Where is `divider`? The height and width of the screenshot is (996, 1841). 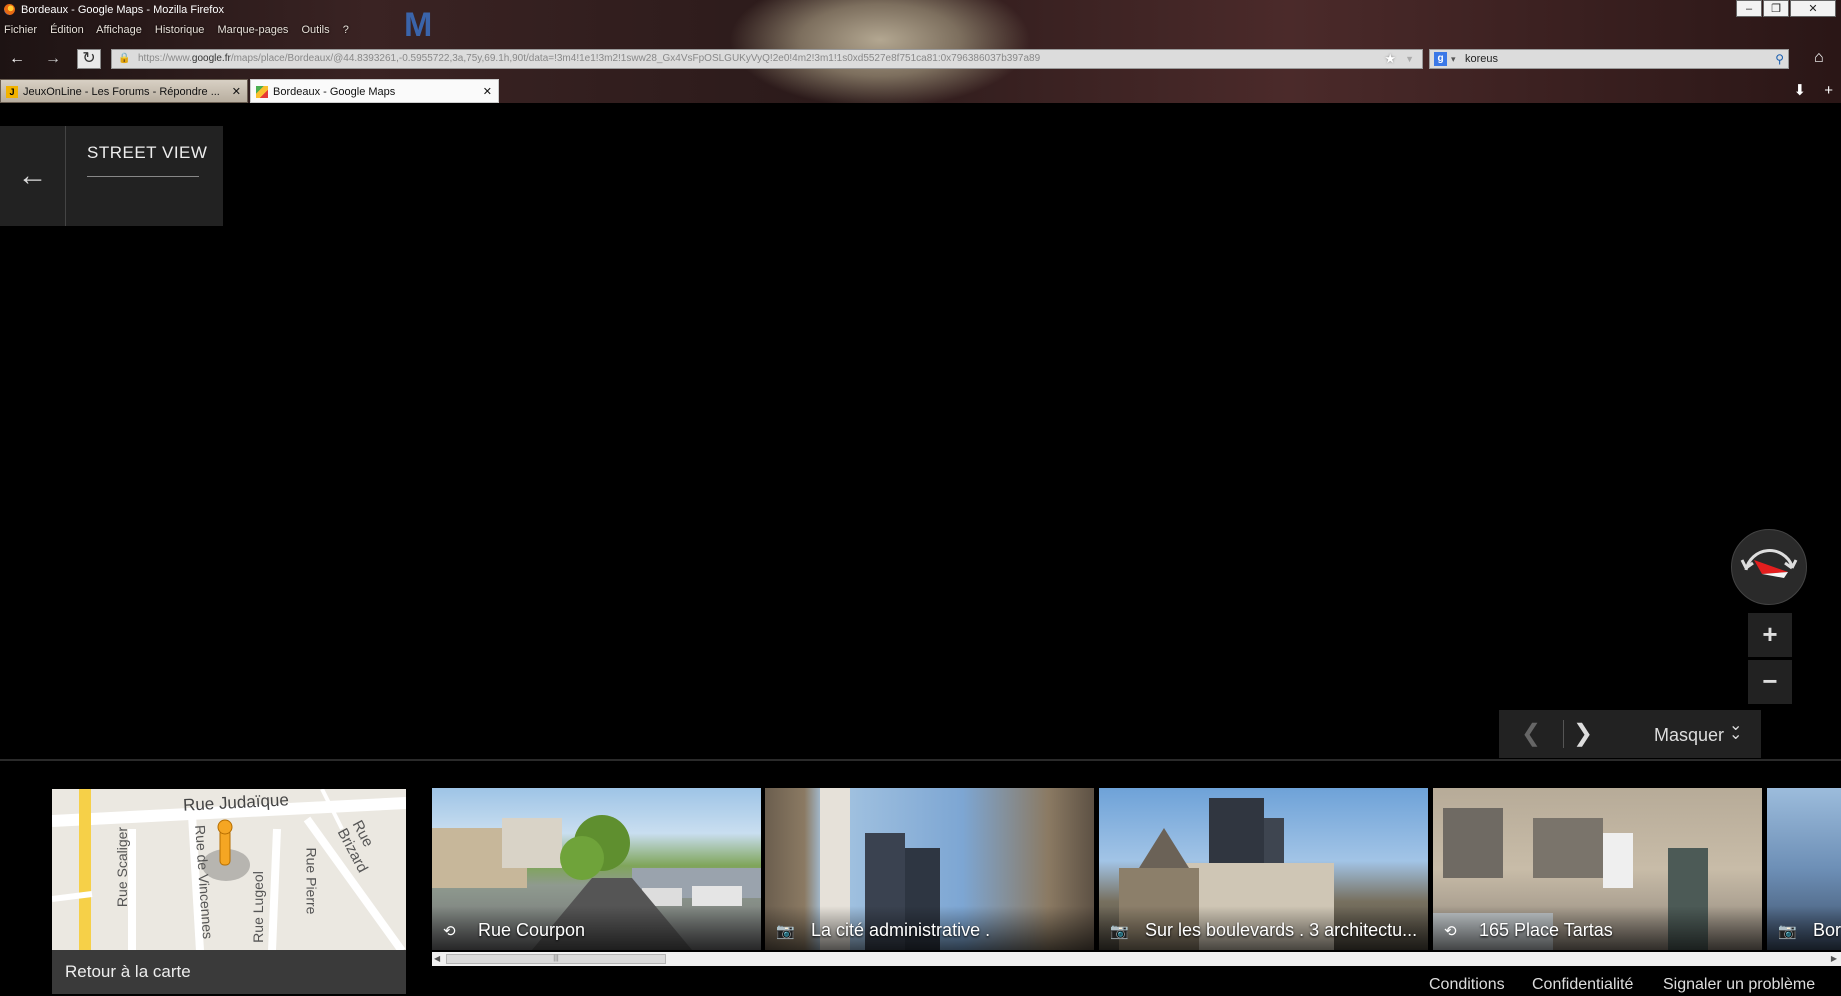 divider is located at coordinates (1563, 734).